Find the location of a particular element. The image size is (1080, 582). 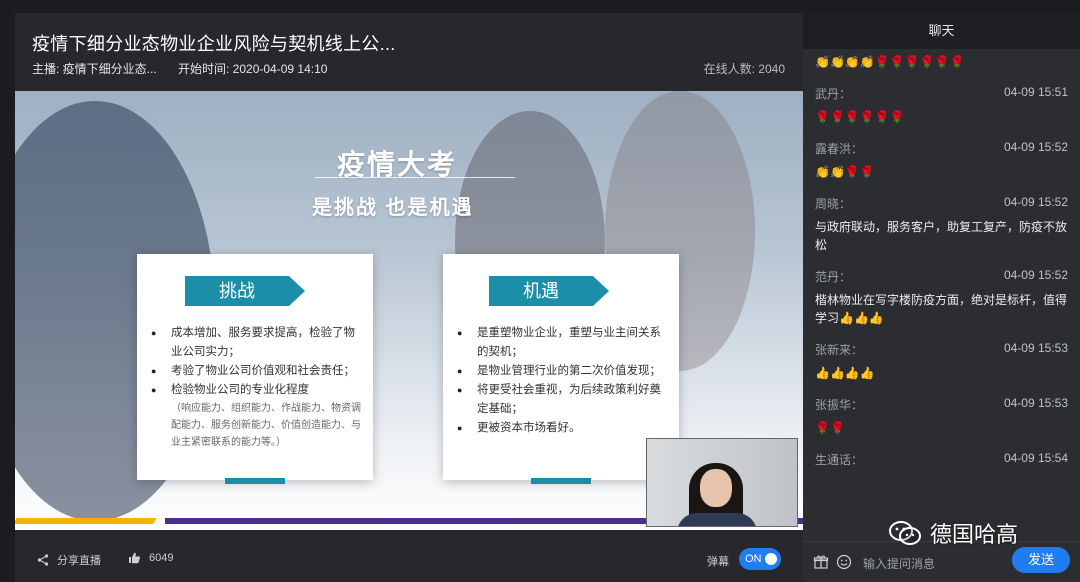

start-time: 开始时间: 2020-04-09 14:10 is located at coordinates (253, 69).